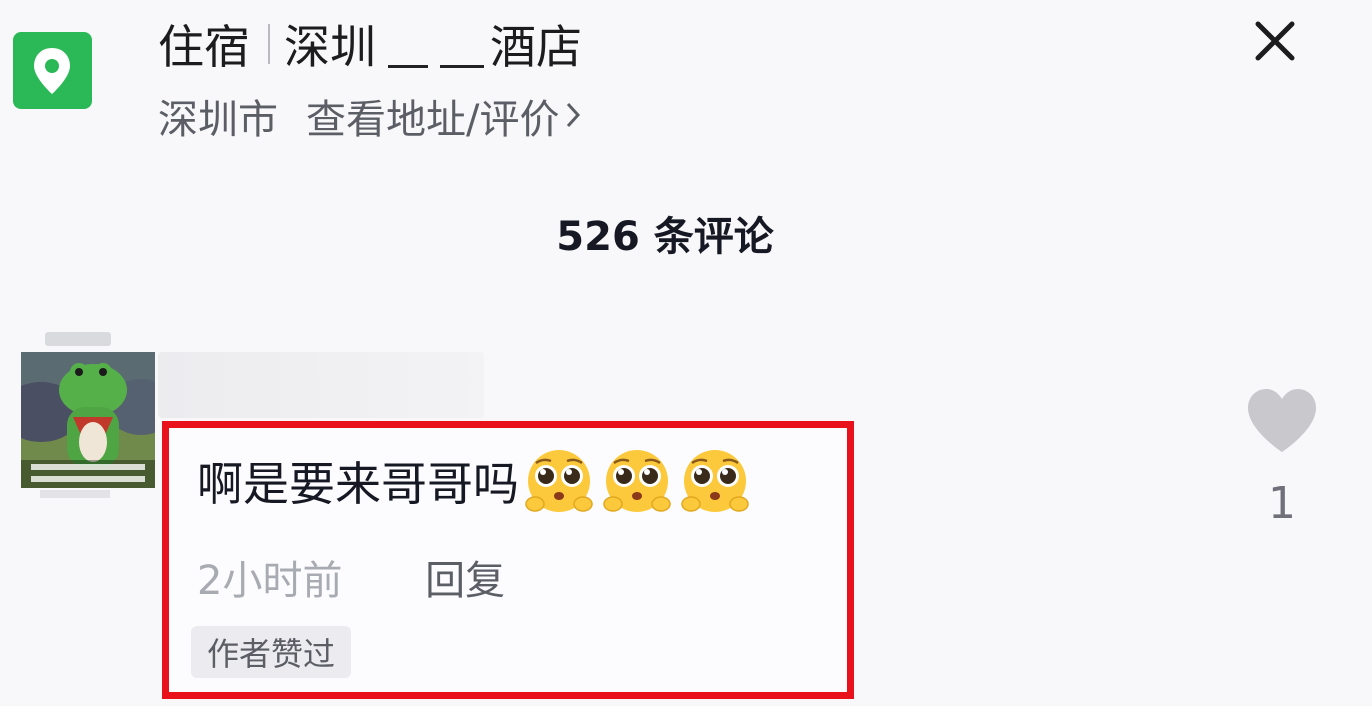 This screenshot has width=1372, height=706. I want to click on location-subtitle: 深圳市 查看地址/评价, so click(369, 116).